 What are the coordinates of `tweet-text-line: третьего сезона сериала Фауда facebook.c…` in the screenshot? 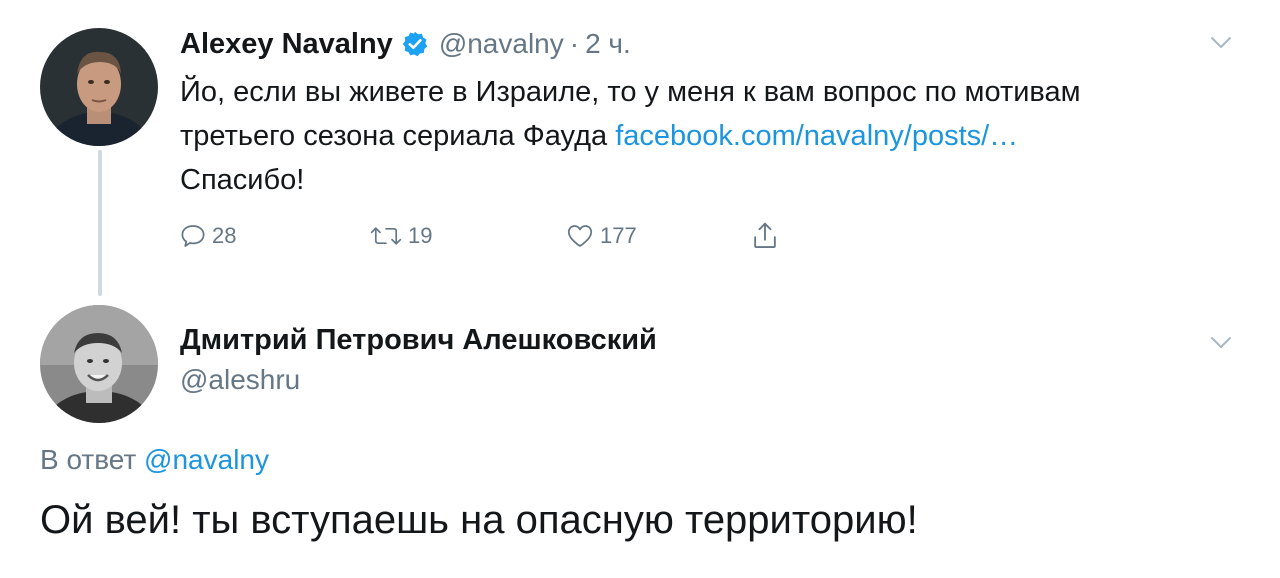 It's located at (710, 136).